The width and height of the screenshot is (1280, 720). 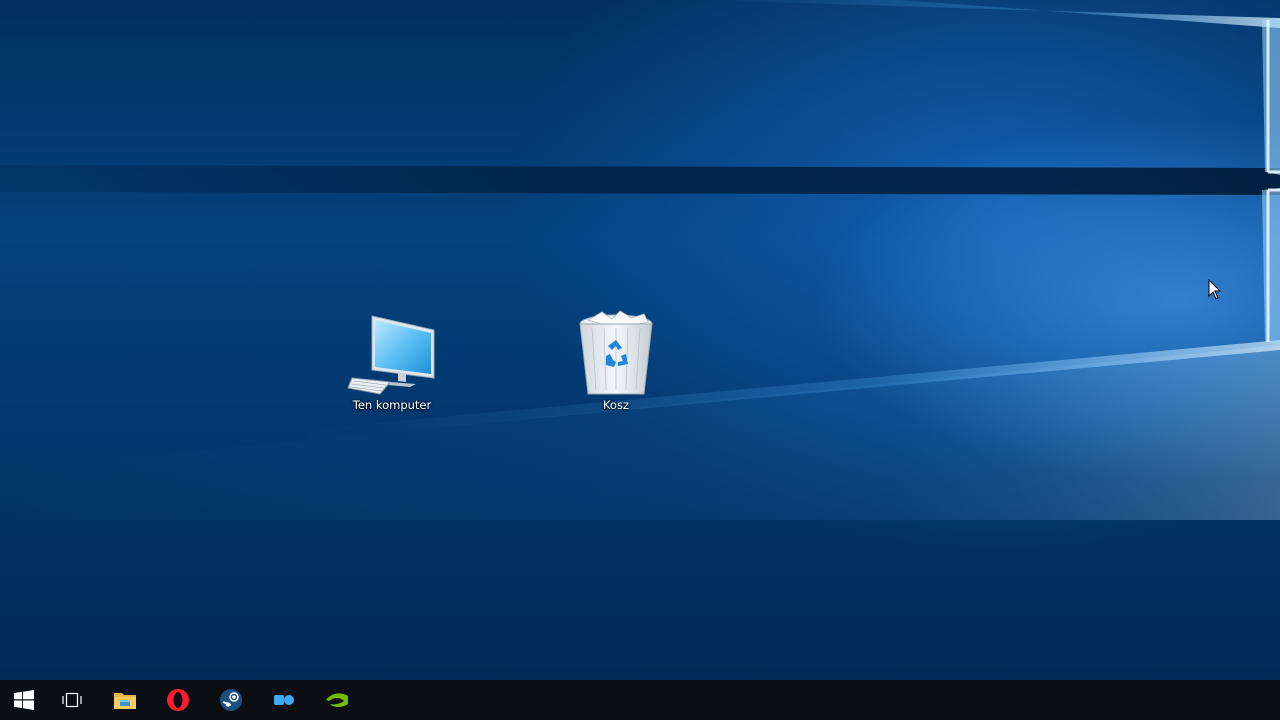 I want to click on start-button, so click(x=24, y=700).